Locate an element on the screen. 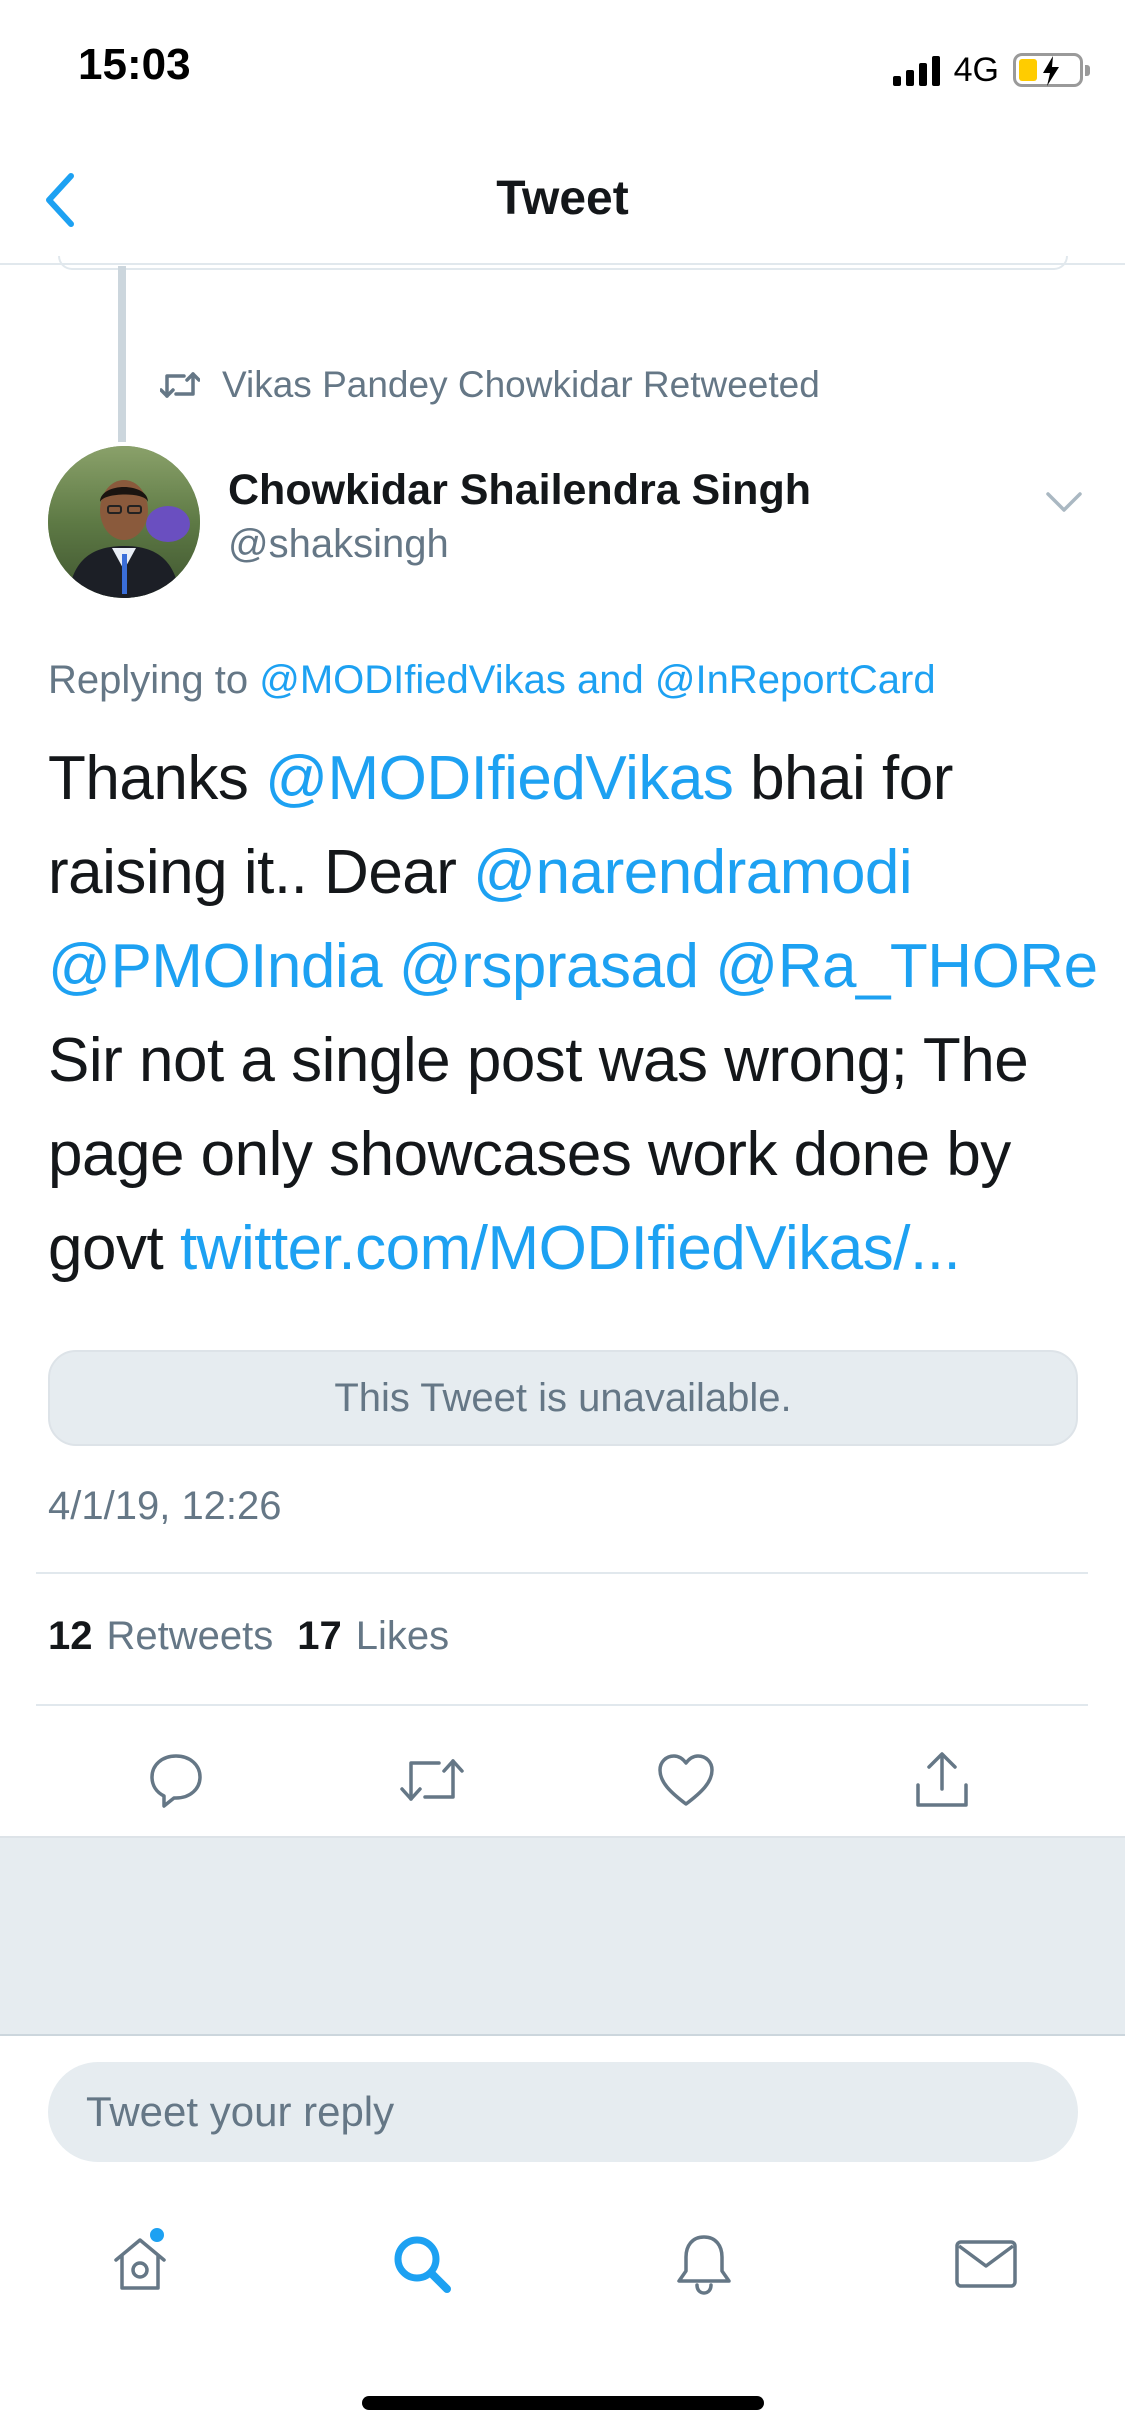 The width and height of the screenshot is (1125, 2436). tab-messages is located at coordinates (986, 2264).